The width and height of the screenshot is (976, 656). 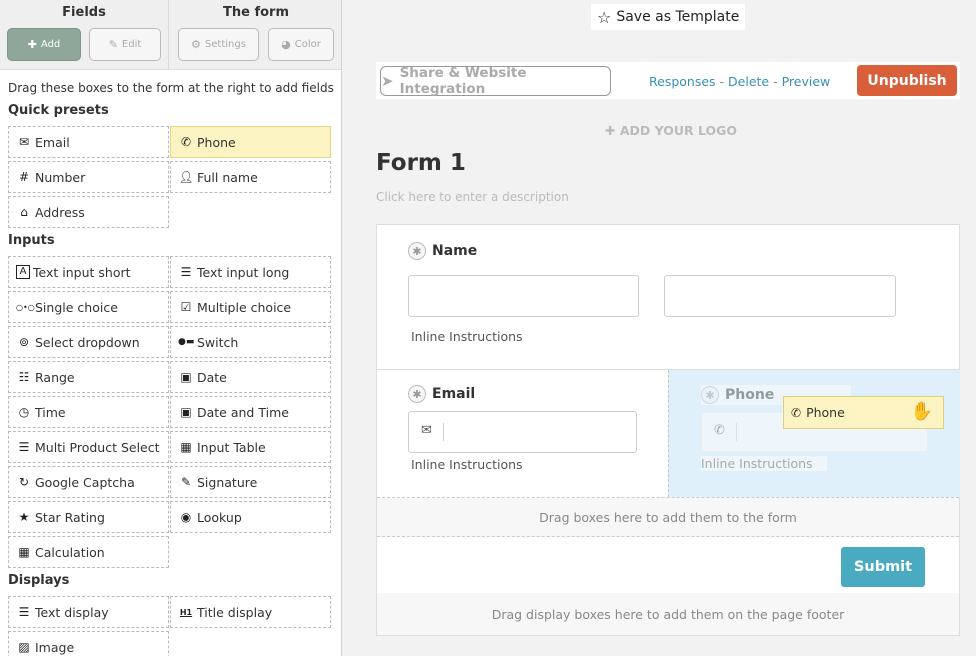 What do you see at coordinates (668, 517) in the screenshot?
I see `fields-dropzone: Drag boxes here to add them to the form` at bounding box center [668, 517].